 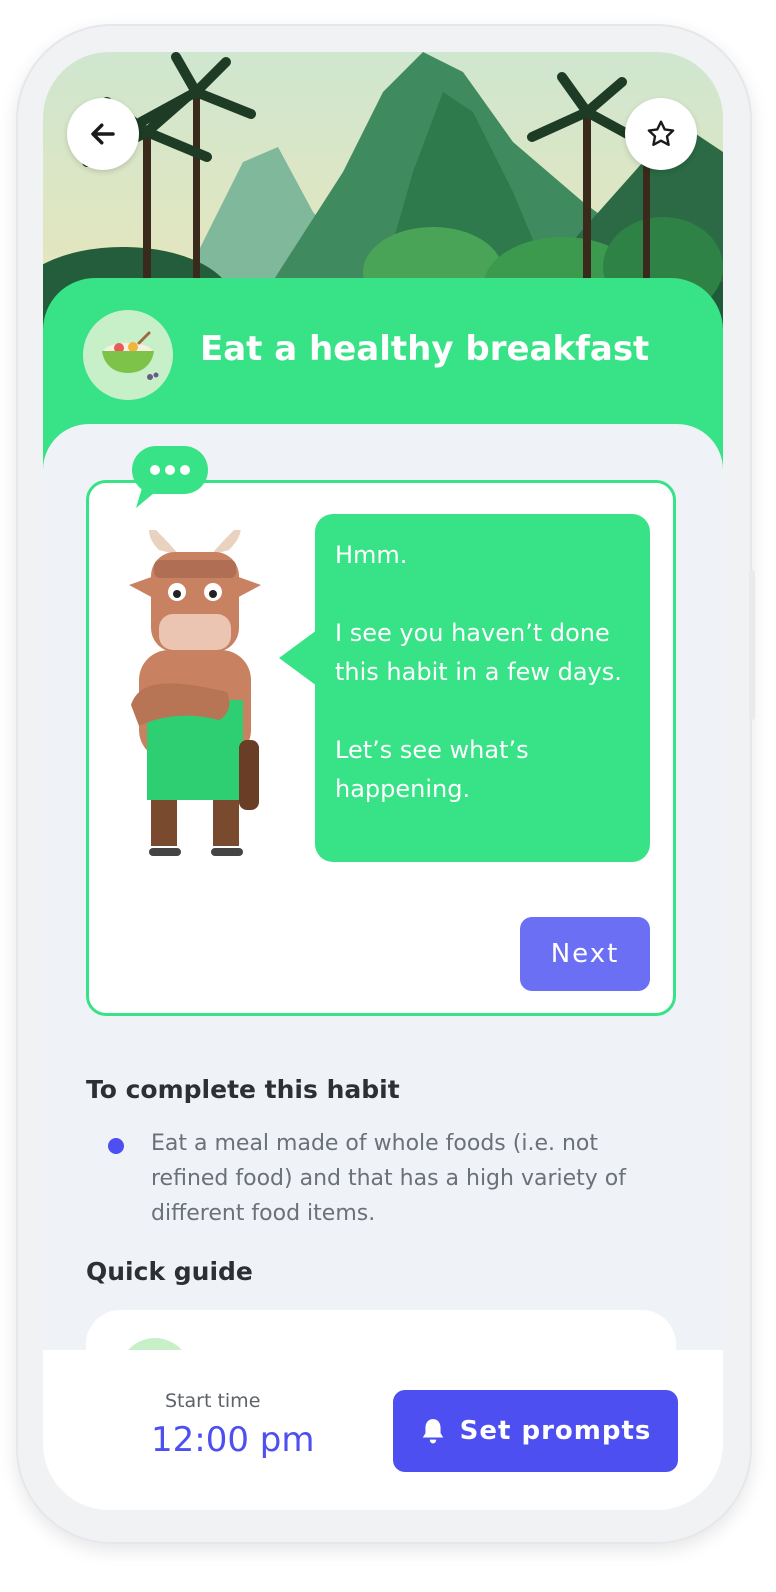 What do you see at coordinates (425, 349) in the screenshot?
I see `habit-title: Eat a healthy breakfast` at bounding box center [425, 349].